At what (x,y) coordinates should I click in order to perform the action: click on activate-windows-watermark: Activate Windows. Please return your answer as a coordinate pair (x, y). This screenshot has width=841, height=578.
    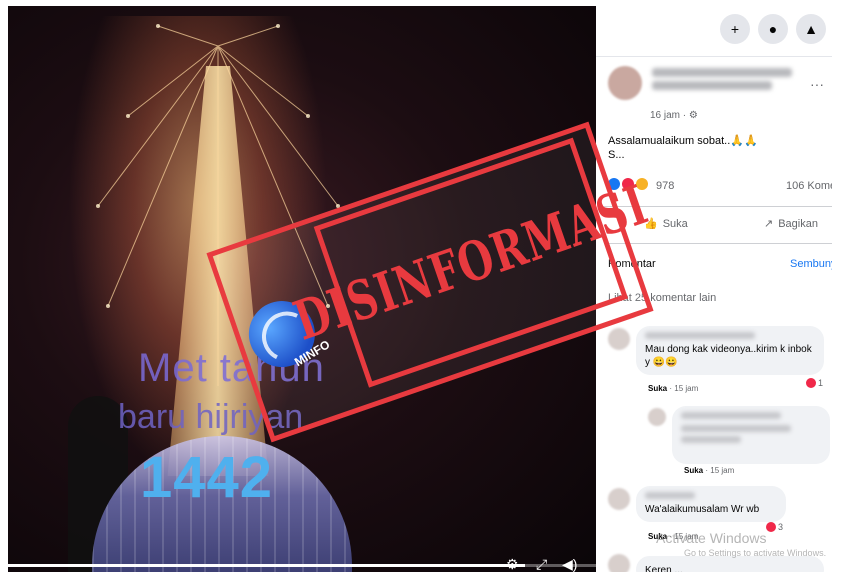
    Looking at the image, I should click on (711, 538).